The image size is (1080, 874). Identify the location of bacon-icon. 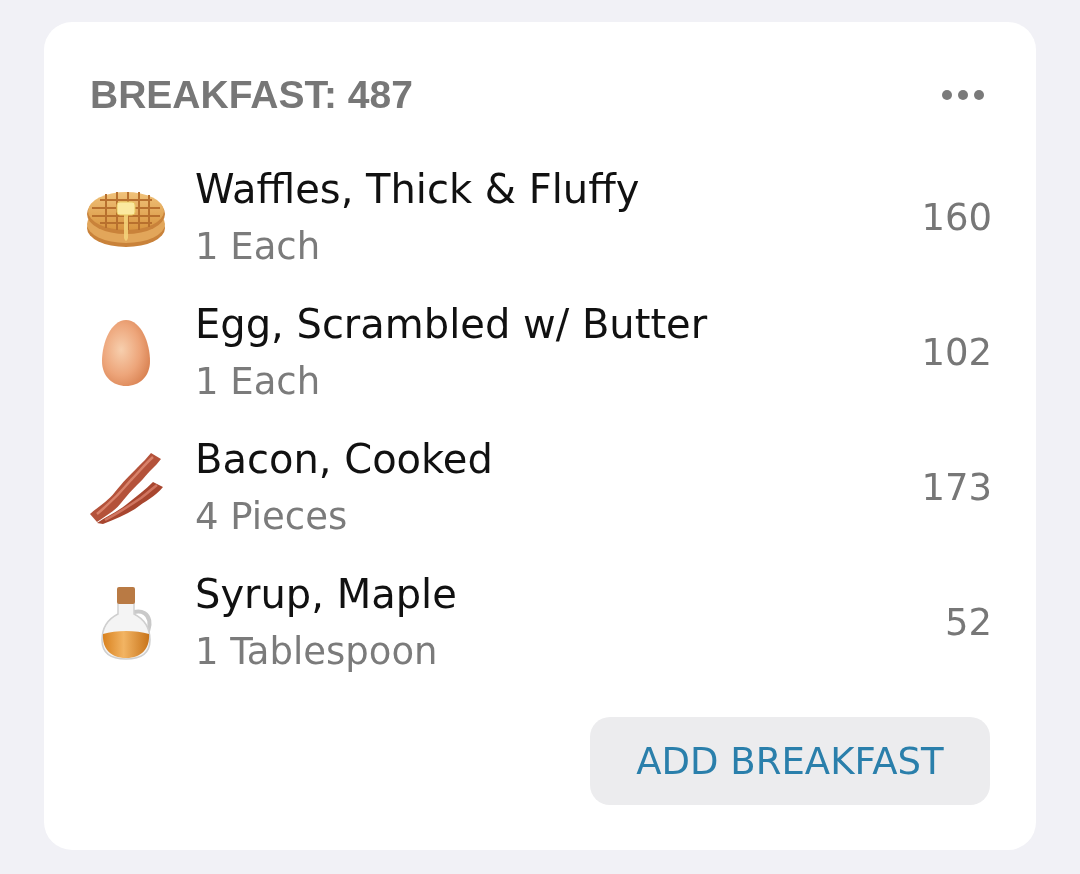
(126, 487).